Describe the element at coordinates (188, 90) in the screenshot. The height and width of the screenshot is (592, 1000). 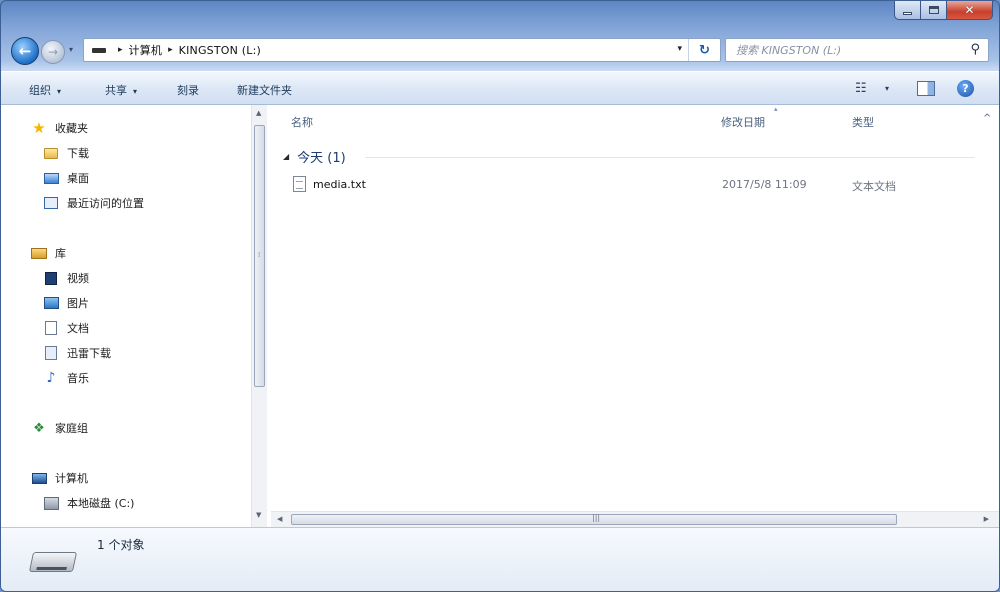
I see `burn-button: 刻录` at that location.